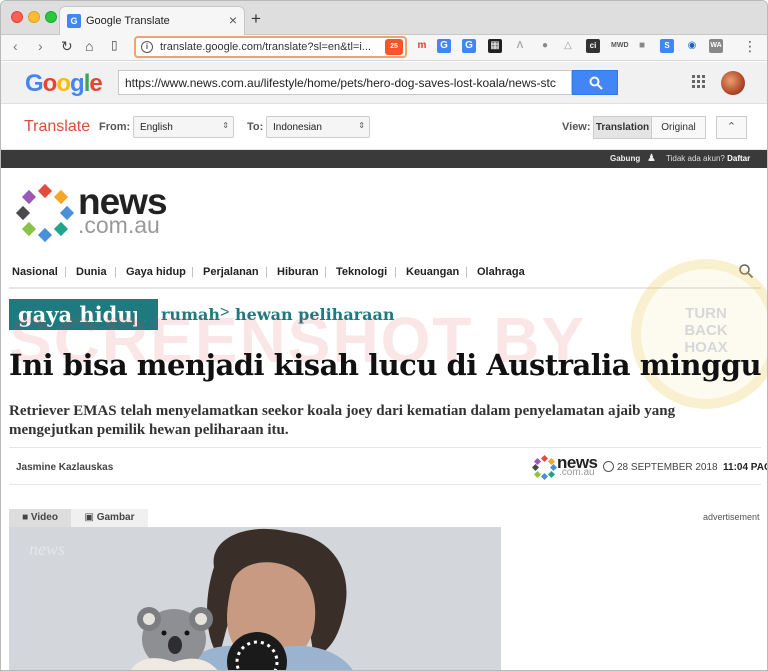 The width and height of the screenshot is (768, 671). Describe the element at coordinates (444, 46) in the screenshot. I see `translate-extension-icon: G` at that location.